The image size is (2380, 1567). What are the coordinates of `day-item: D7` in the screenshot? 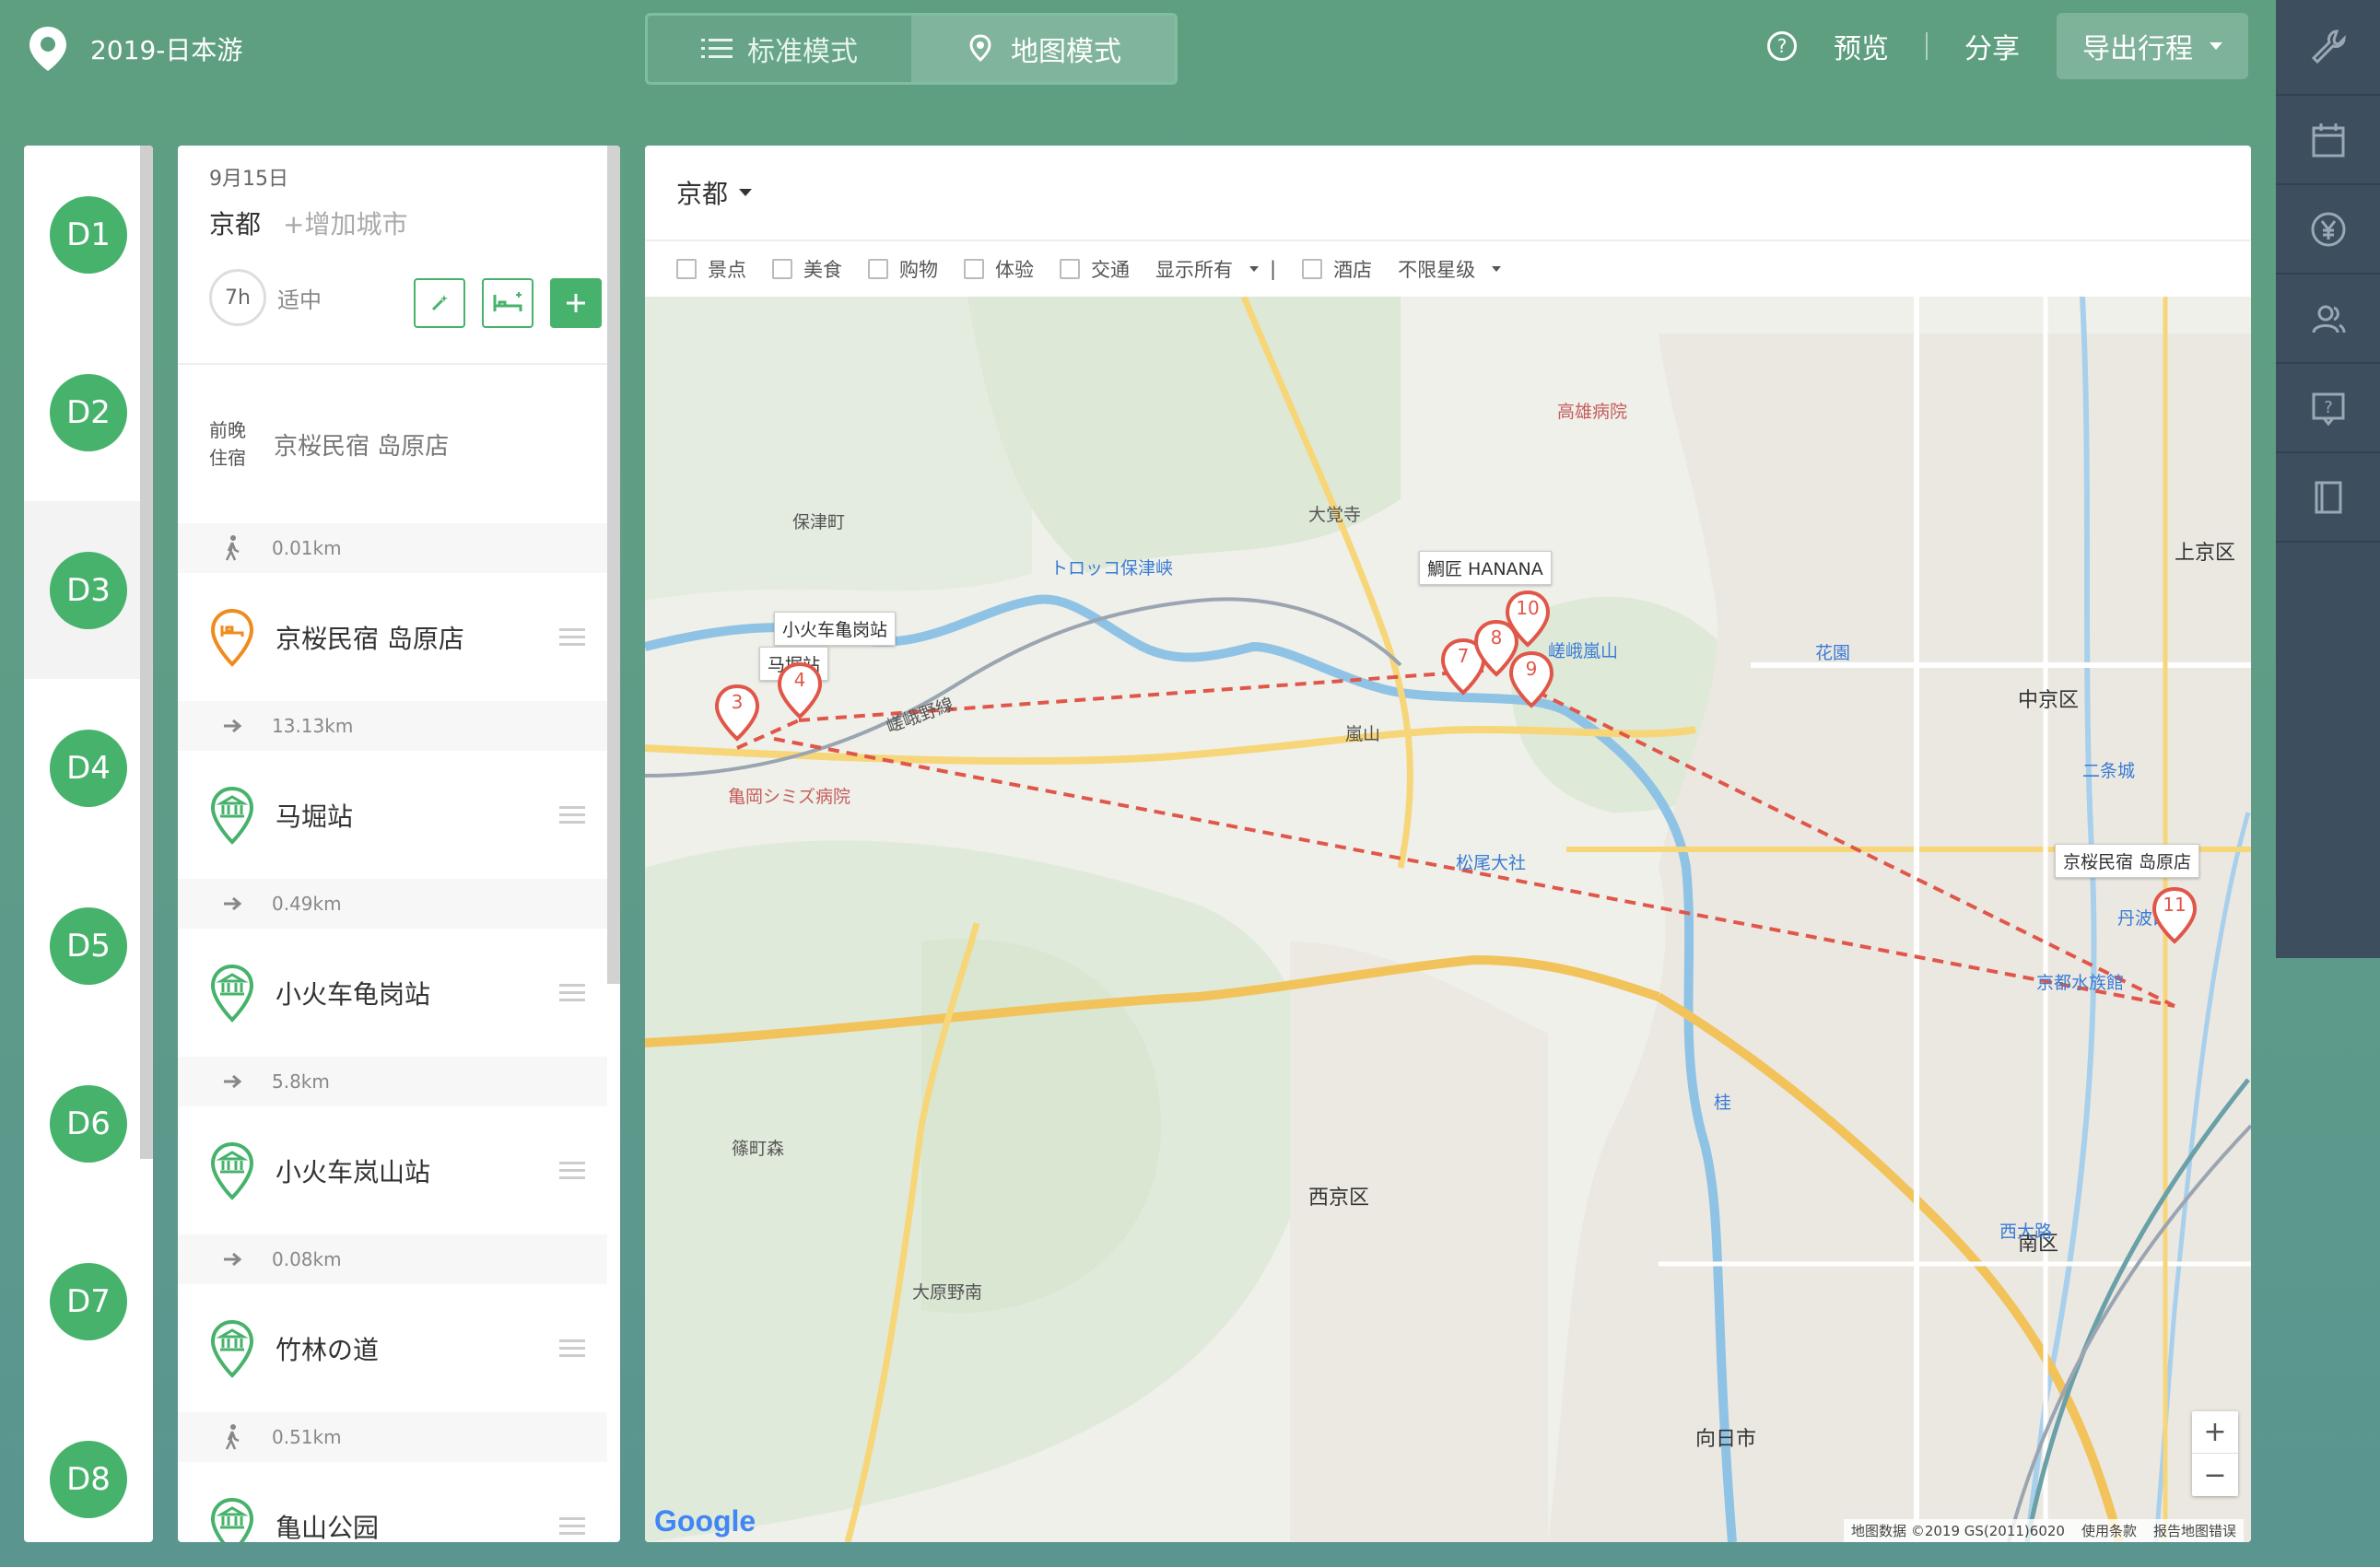 It's located at (88, 1301).